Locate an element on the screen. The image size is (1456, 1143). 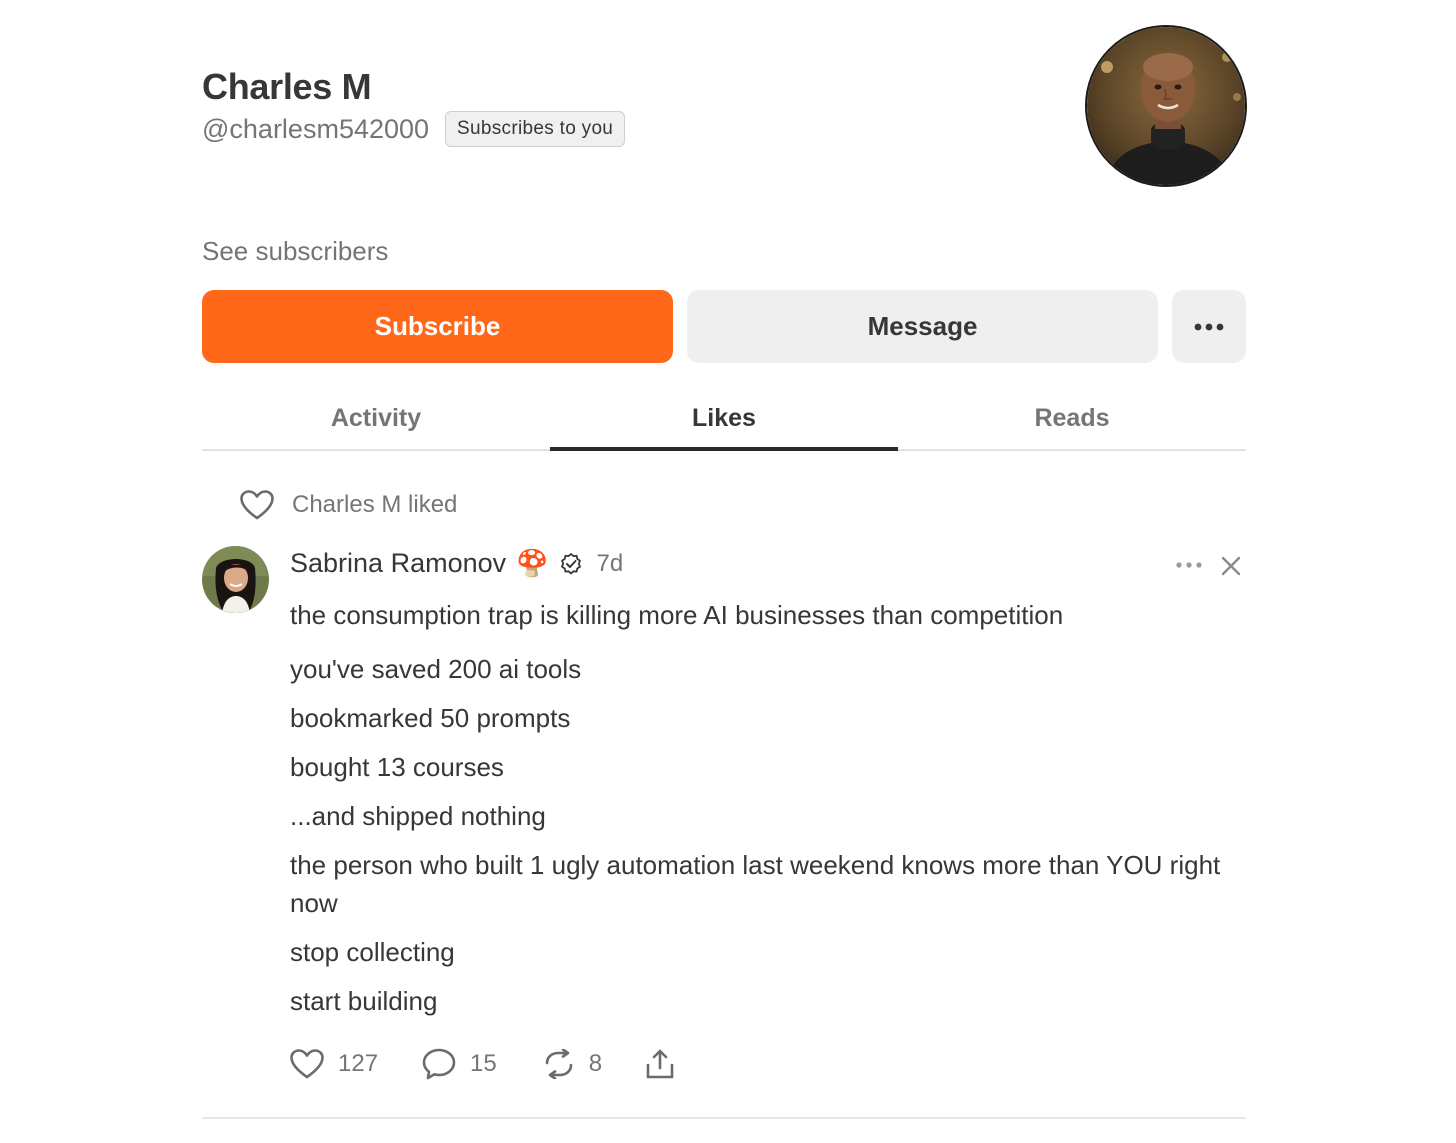
profile-handle: @charlesm542000 is located at coordinates (316, 128).